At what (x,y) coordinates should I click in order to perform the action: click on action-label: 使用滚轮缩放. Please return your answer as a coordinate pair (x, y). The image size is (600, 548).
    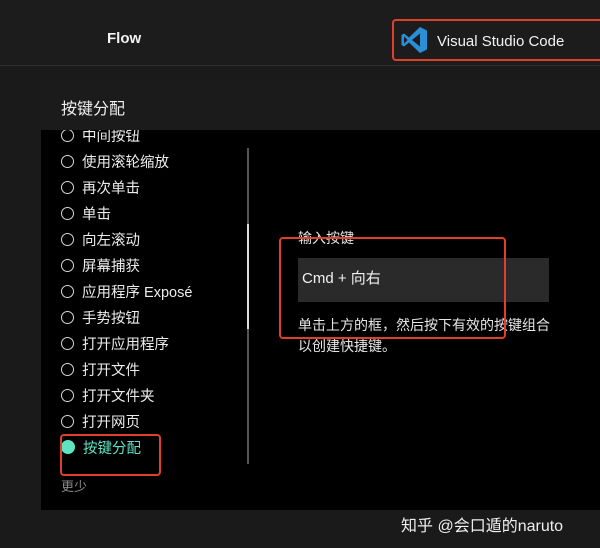
    Looking at the image, I should click on (125, 162).